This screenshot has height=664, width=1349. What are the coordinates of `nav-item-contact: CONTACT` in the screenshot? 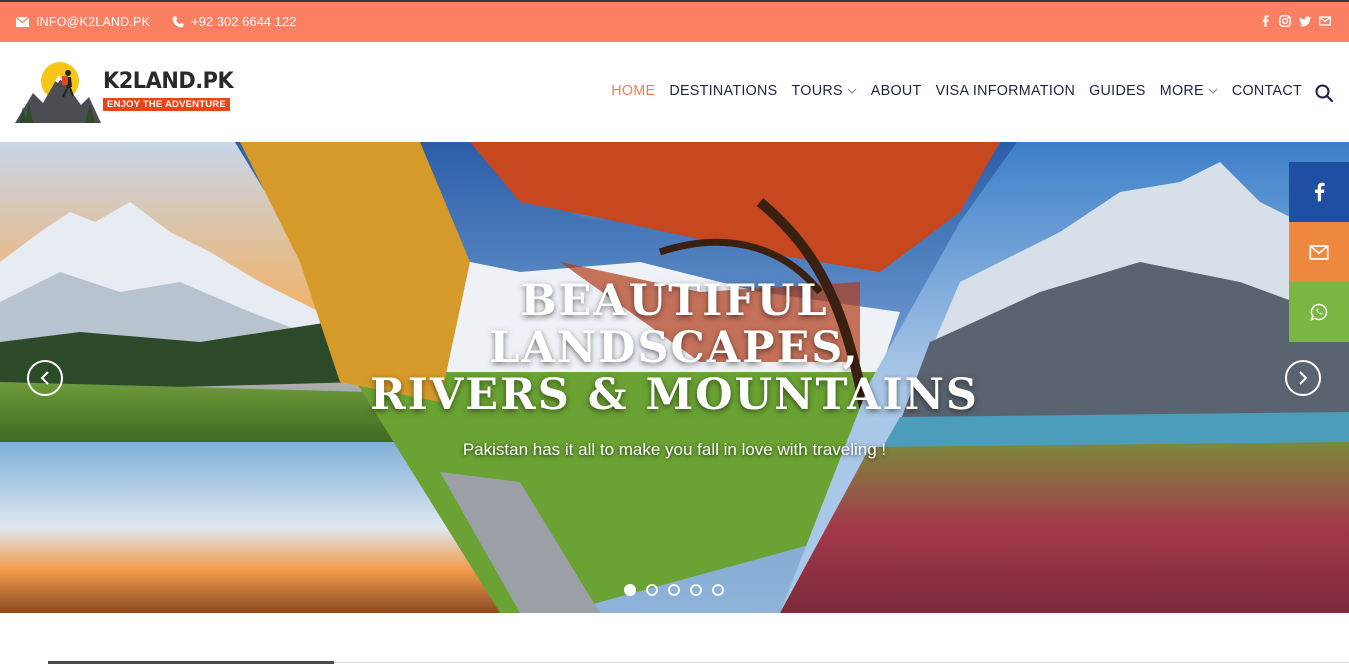 It's located at (1267, 91).